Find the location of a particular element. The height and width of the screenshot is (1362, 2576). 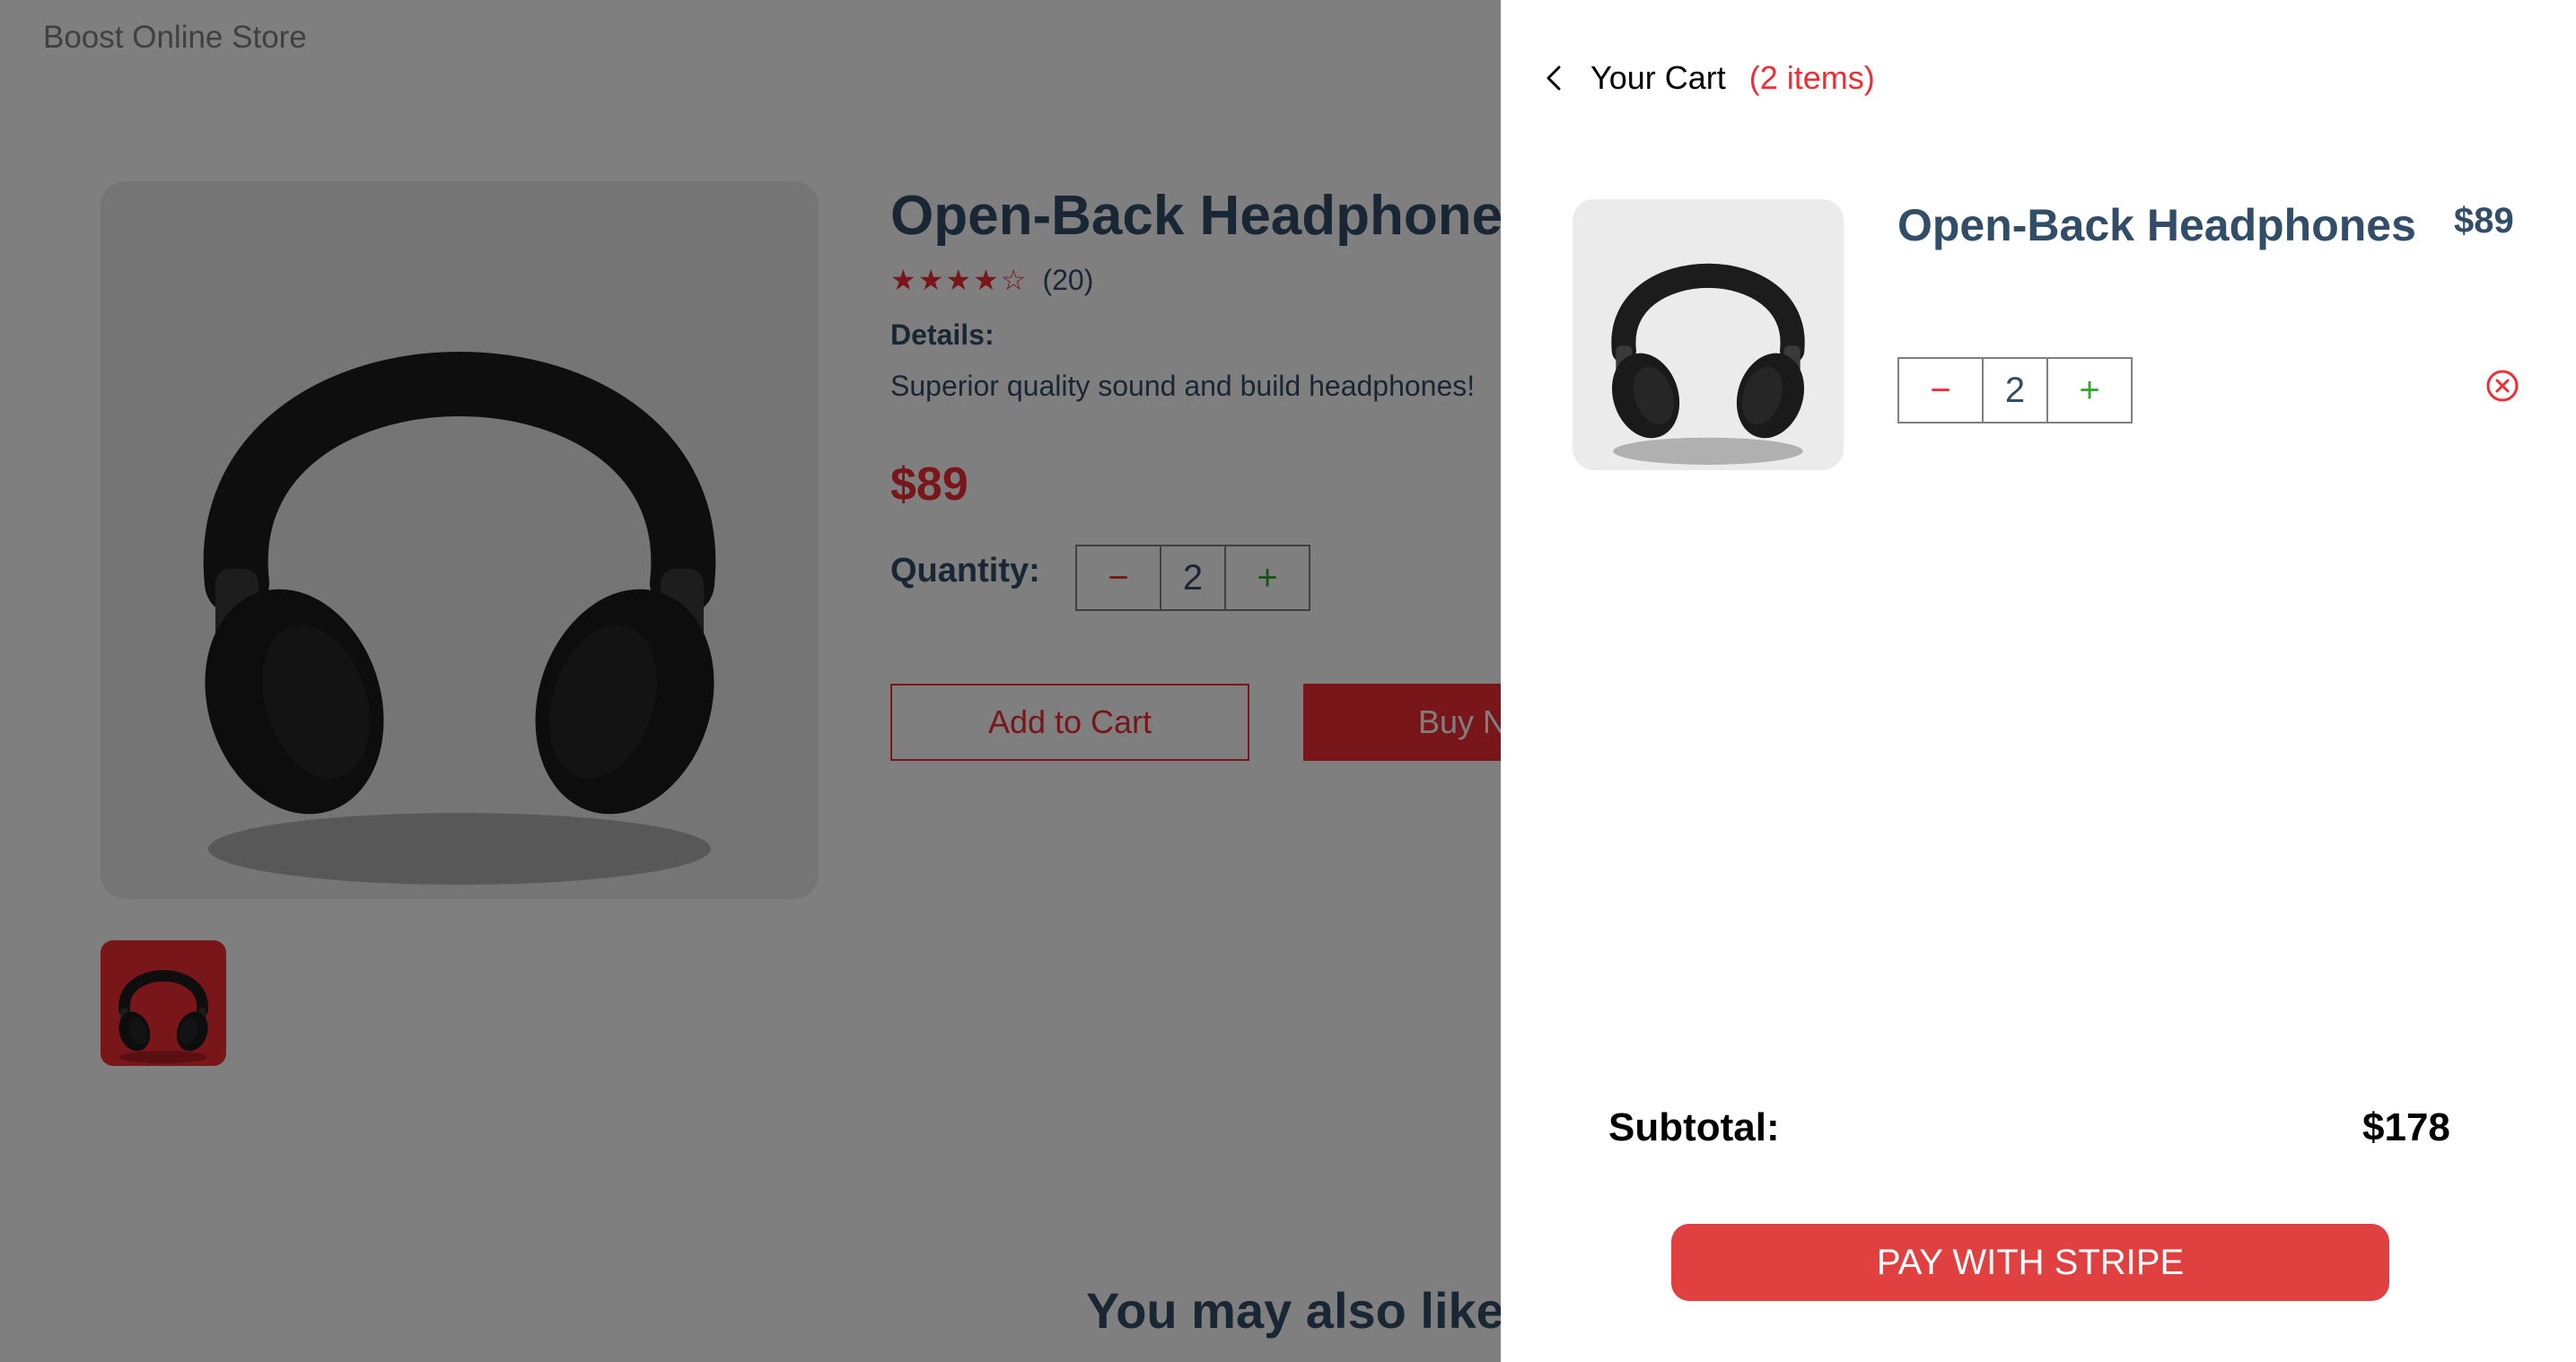

cart-header: Your Cart (2 items) is located at coordinates (1706, 78).